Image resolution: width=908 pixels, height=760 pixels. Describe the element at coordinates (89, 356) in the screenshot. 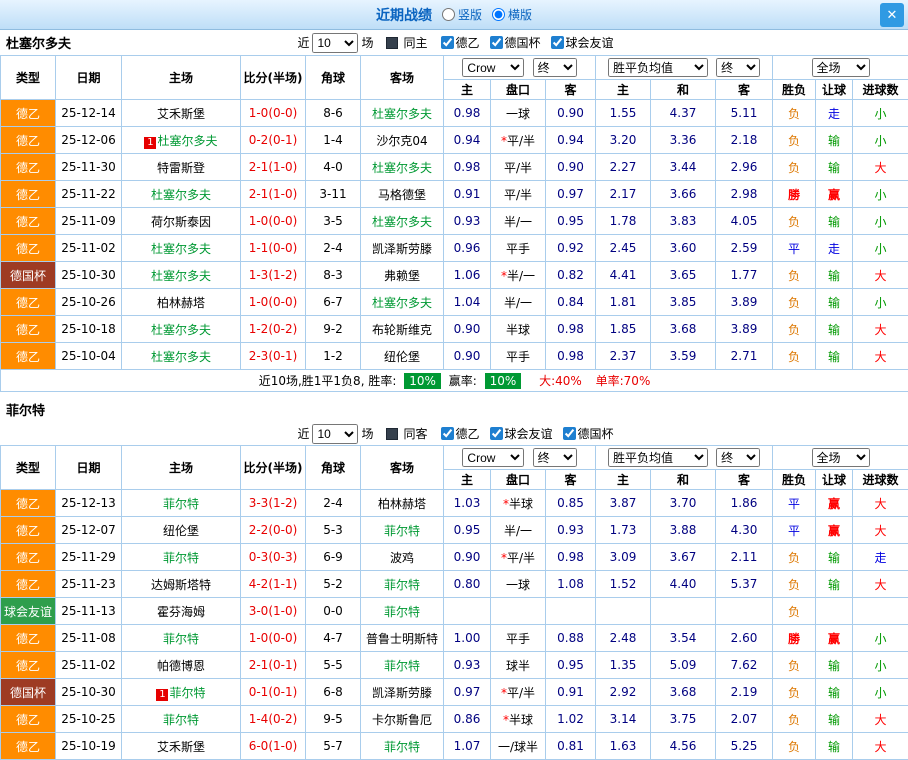

I see `match-date: 25-10-04` at that location.